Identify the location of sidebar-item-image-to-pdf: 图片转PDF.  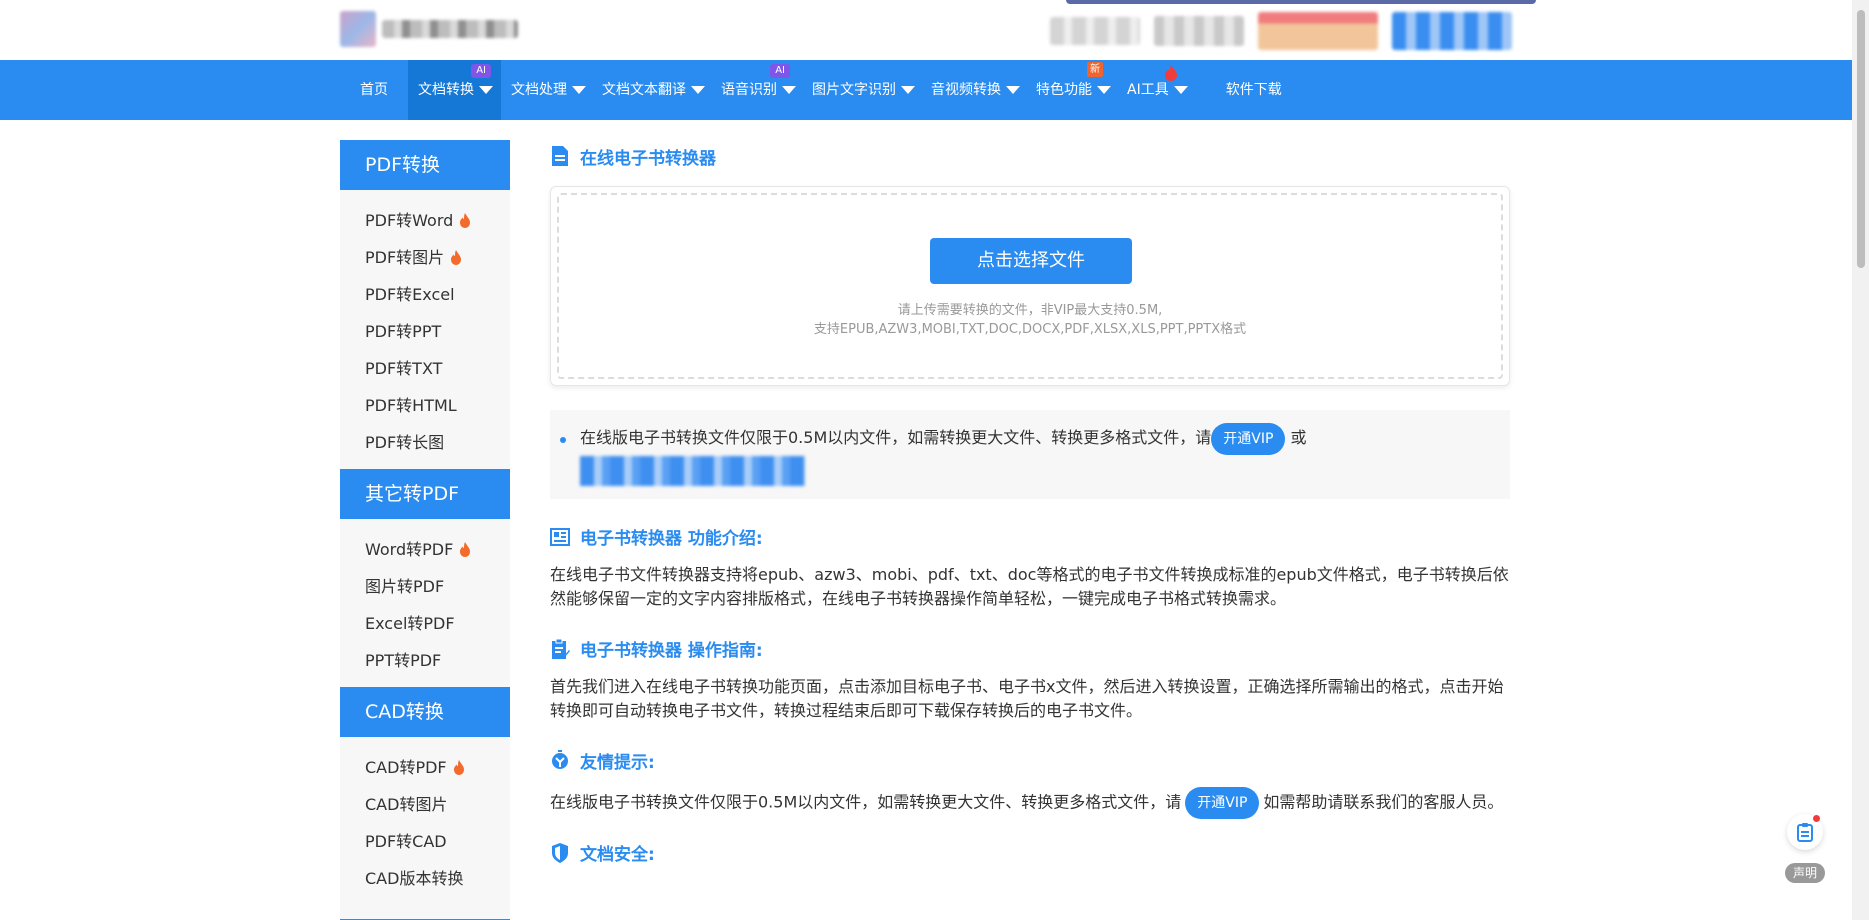
(425, 586).